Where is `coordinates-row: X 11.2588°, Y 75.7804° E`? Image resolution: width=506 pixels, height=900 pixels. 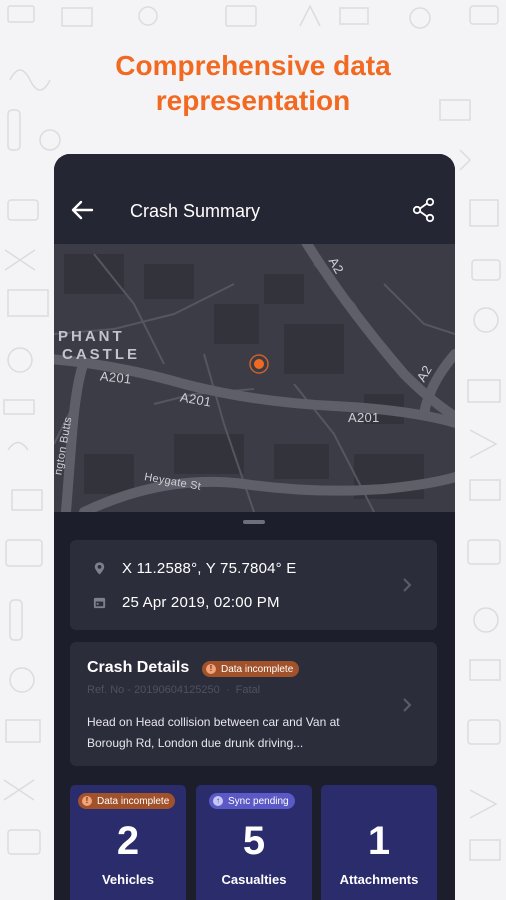 coordinates-row: X 11.2588°, Y 75.7804° E is located at coordinates (194, 568).